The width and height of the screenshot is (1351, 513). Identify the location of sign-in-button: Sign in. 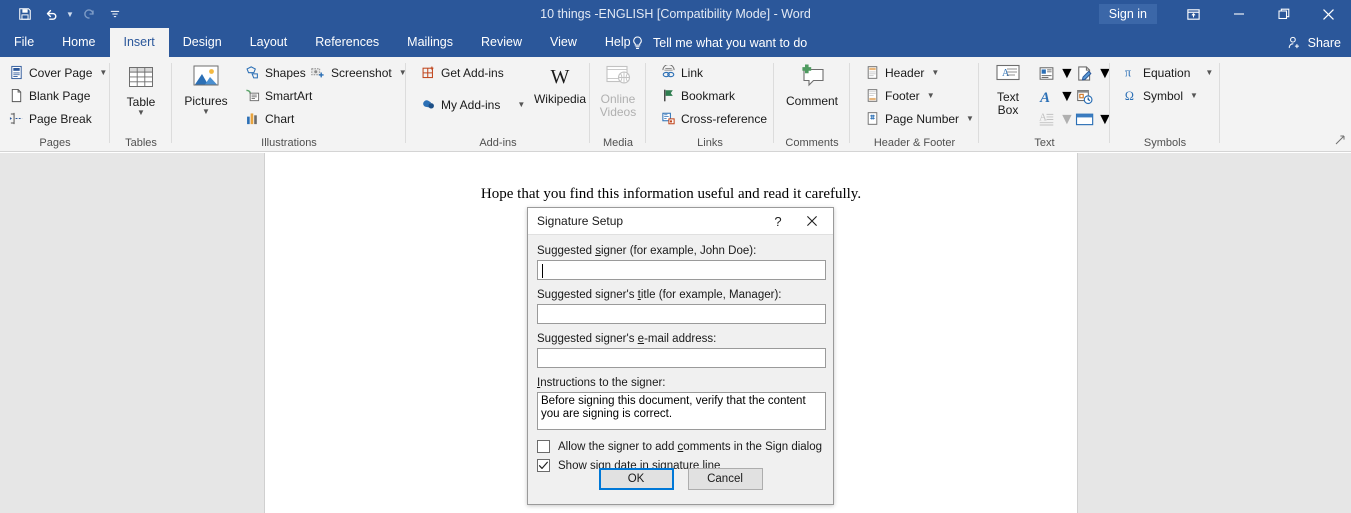
(1127, 14).